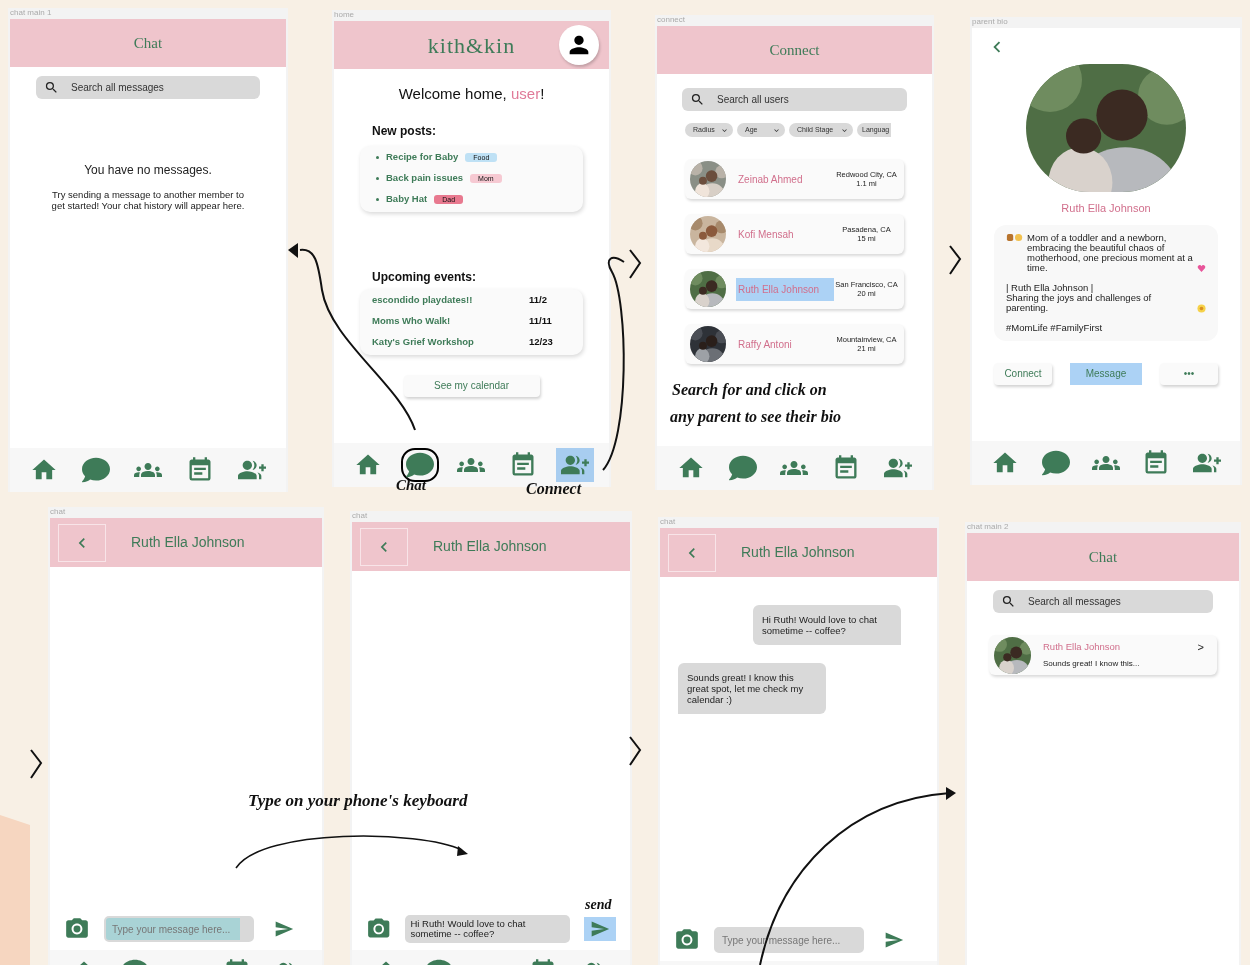 Image resolution: width=1250 pixels, height=965 pixels. What do you see at coordinates (1189, 373) in the screenshot?
I see `profile-action-button: •••` at bounding box center [1189, 373].